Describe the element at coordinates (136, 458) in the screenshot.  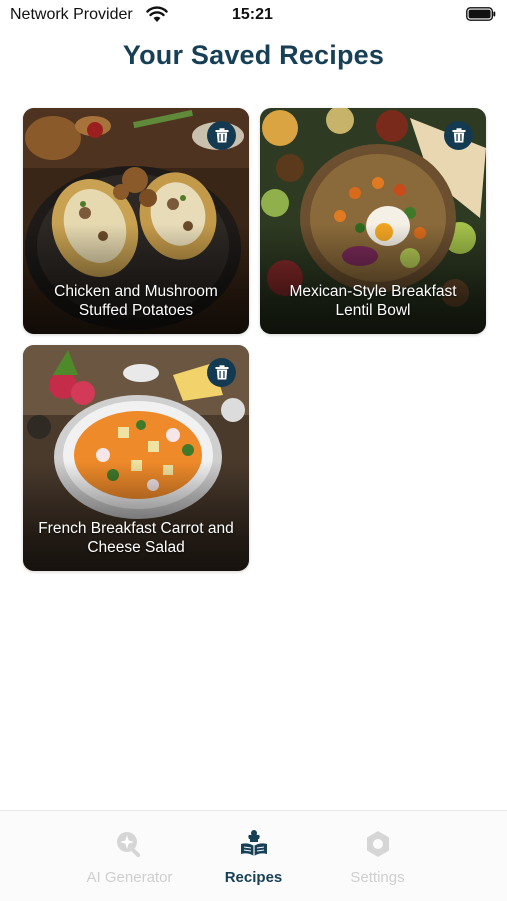
I see `recipe-card-carrot-salad: French Breakfast Carrot and Cheese Salad` at that location.